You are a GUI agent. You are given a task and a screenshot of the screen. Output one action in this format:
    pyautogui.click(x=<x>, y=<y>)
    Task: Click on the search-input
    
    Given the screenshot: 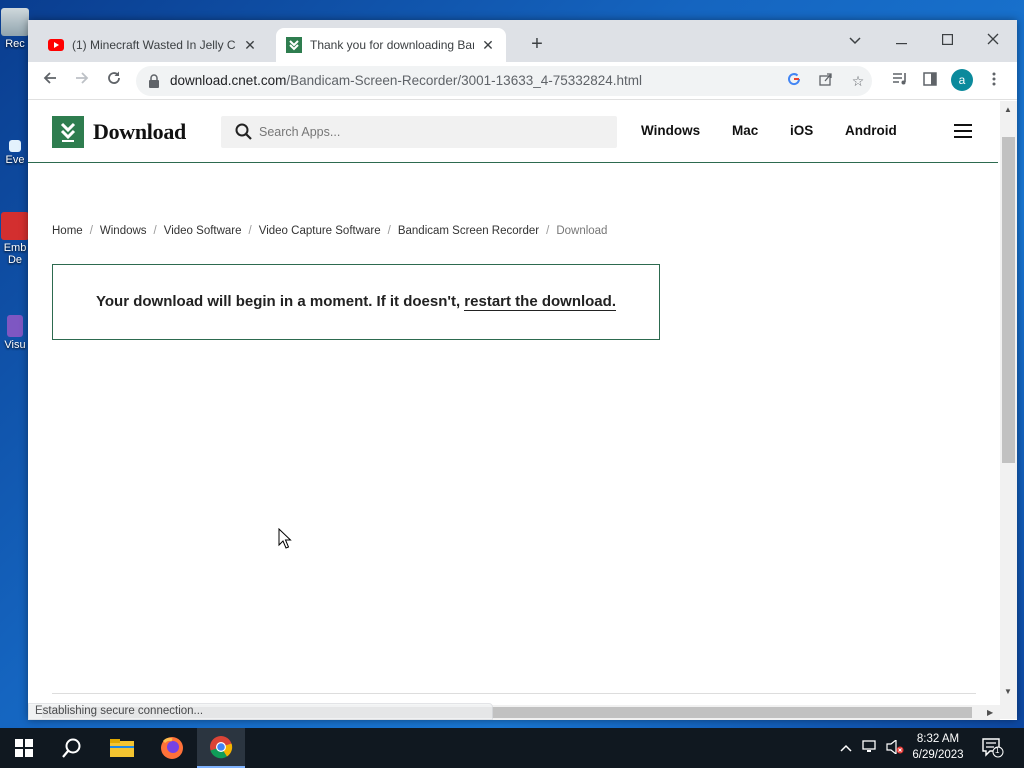 What is the action you would take?
    pyautogui.click(x=429, y=132)
    